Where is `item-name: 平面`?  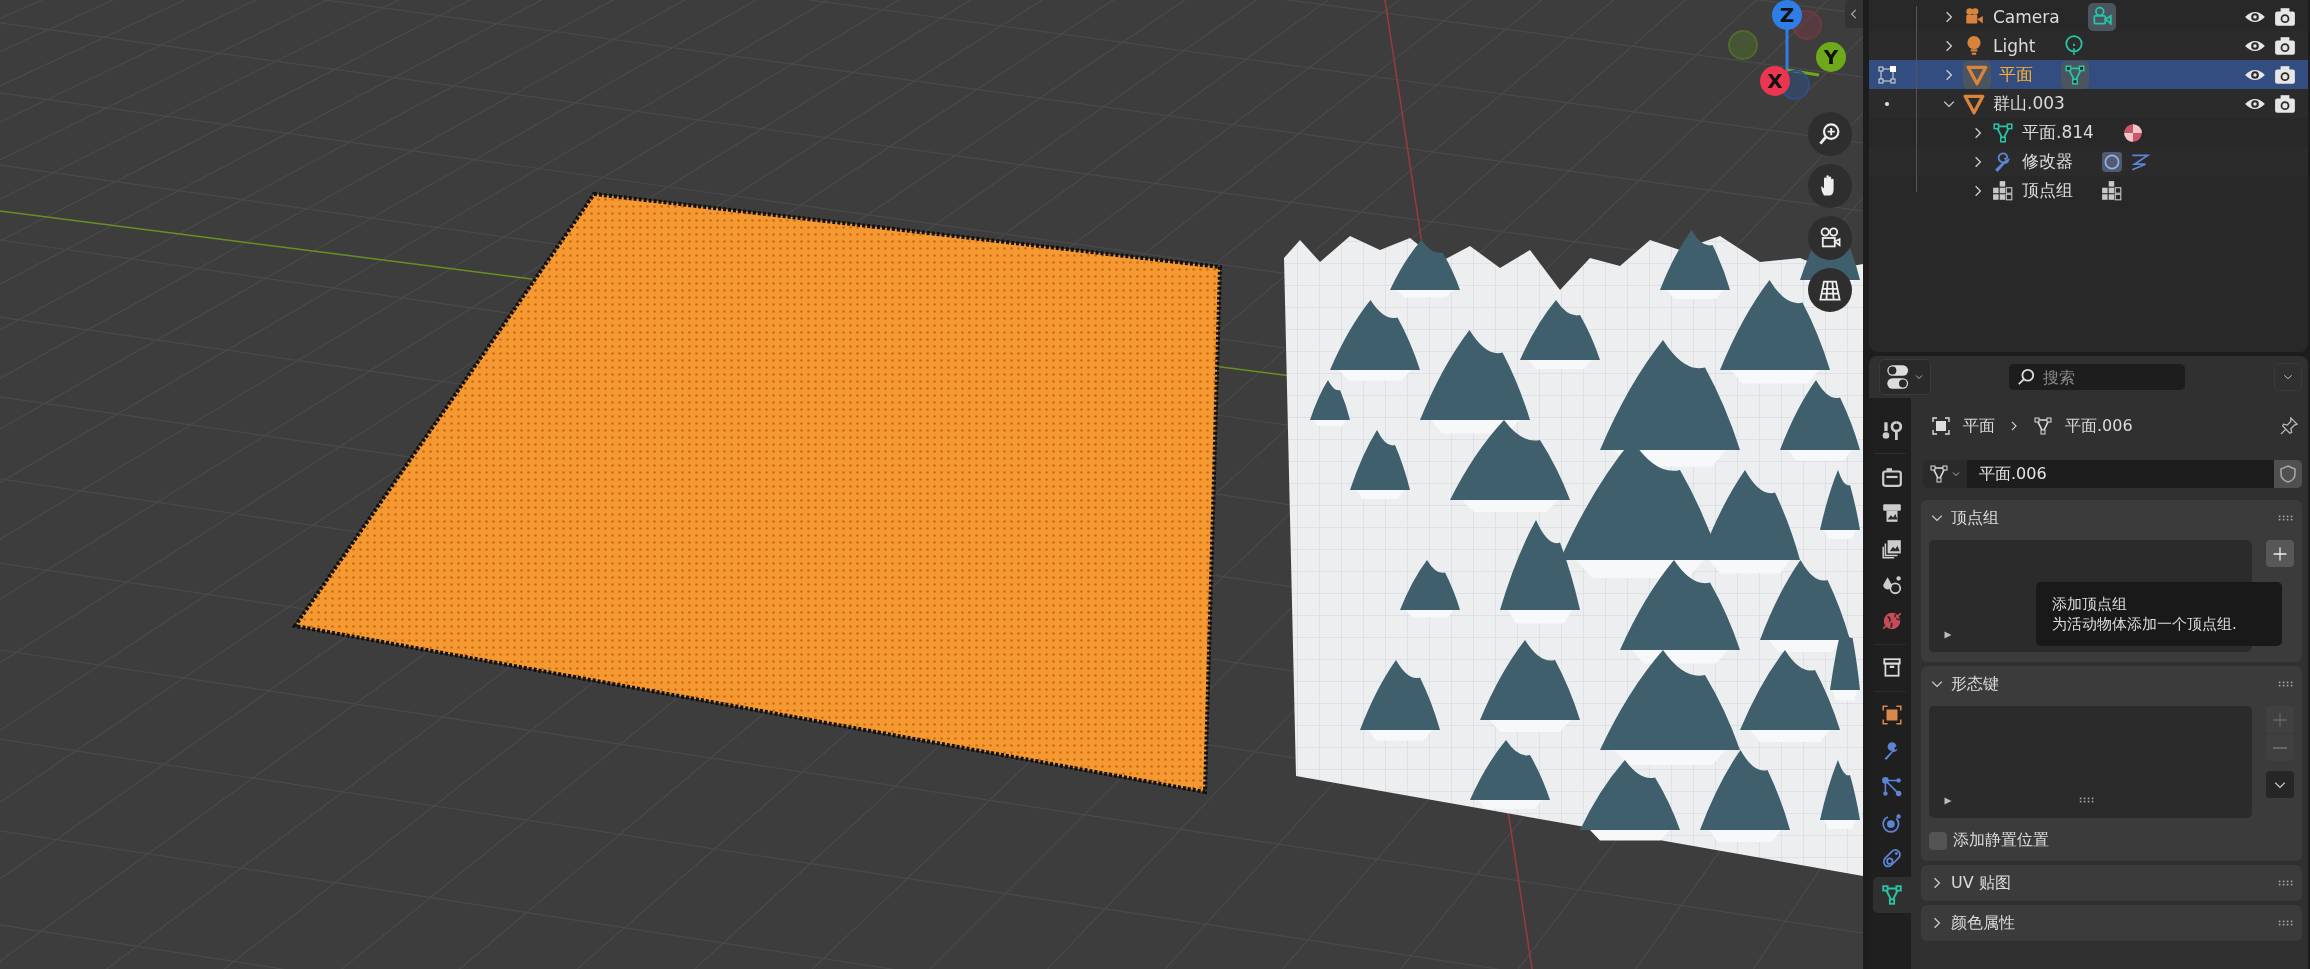
item-name: 平面 is located at coordinates (2016, 74).